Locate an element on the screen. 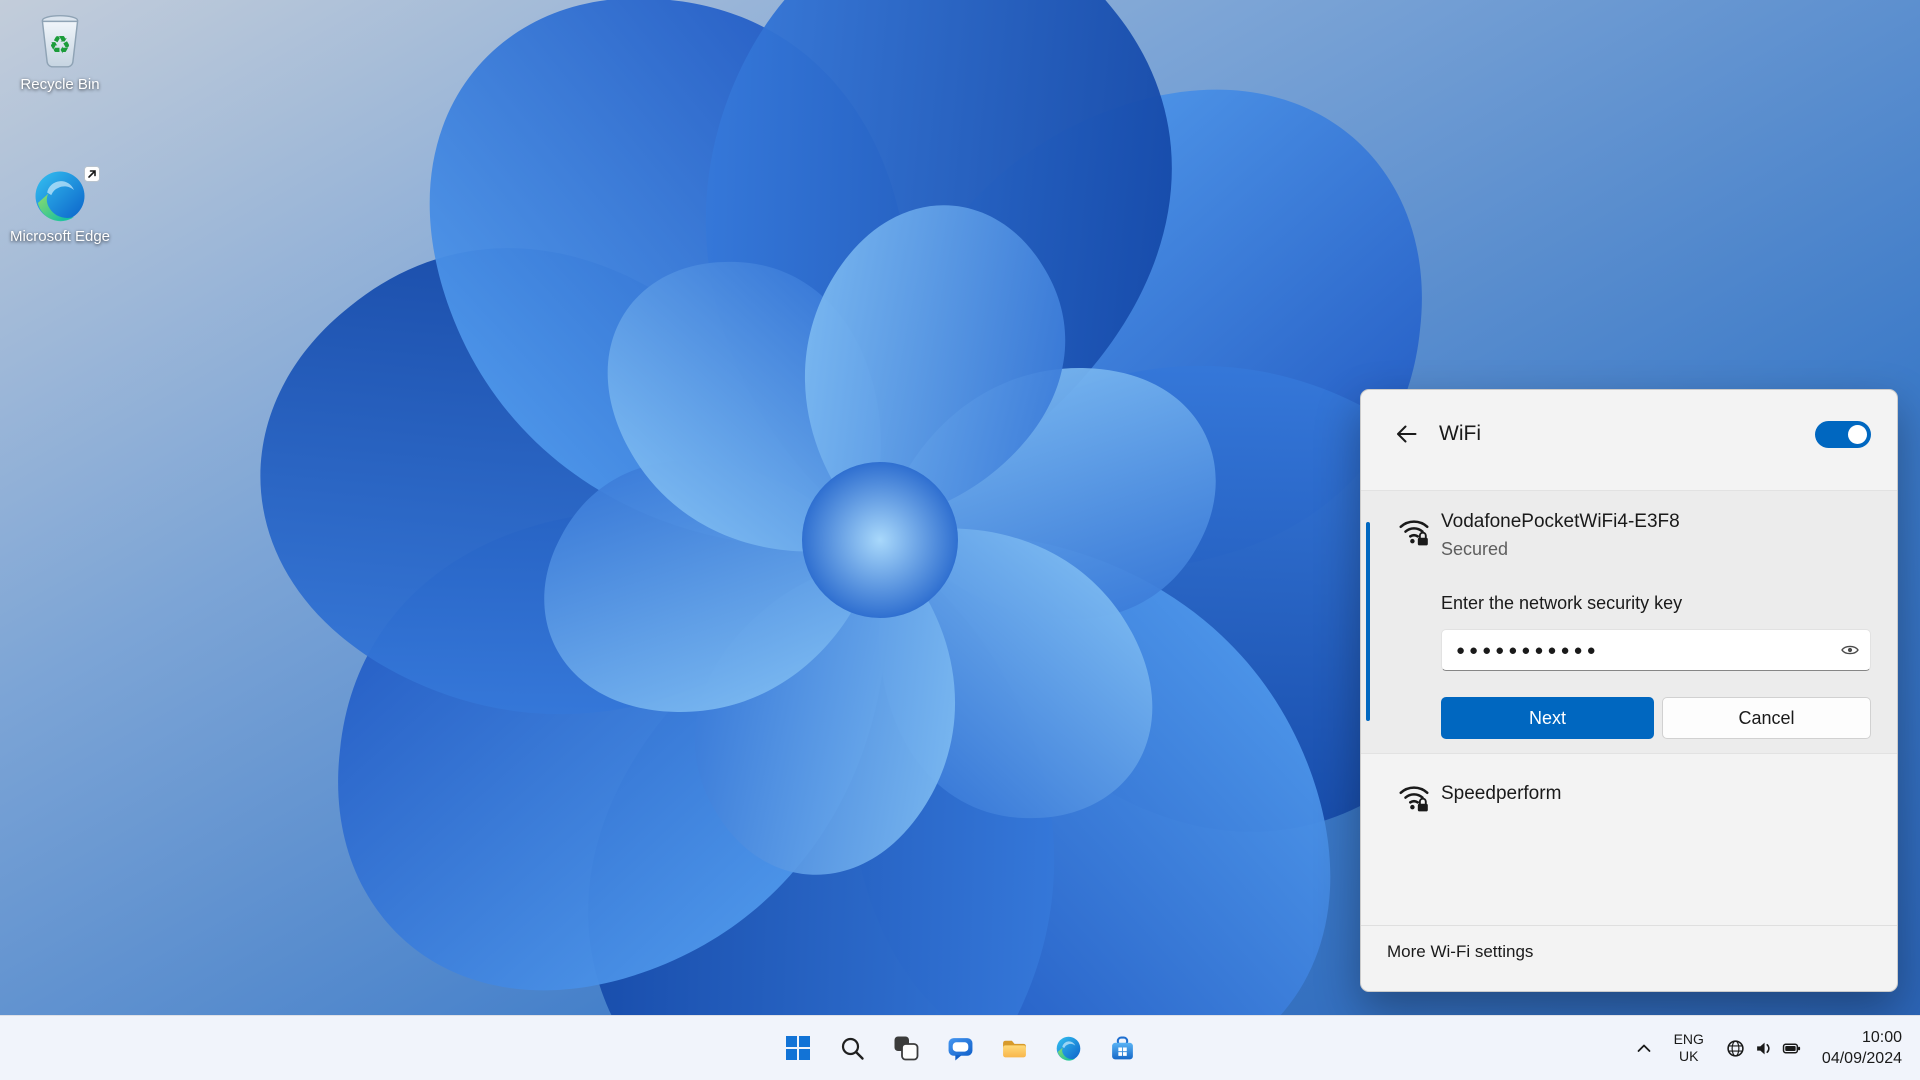 The image size is (1920, 1080). volume-icon is located at coordinates (1763, 1048).